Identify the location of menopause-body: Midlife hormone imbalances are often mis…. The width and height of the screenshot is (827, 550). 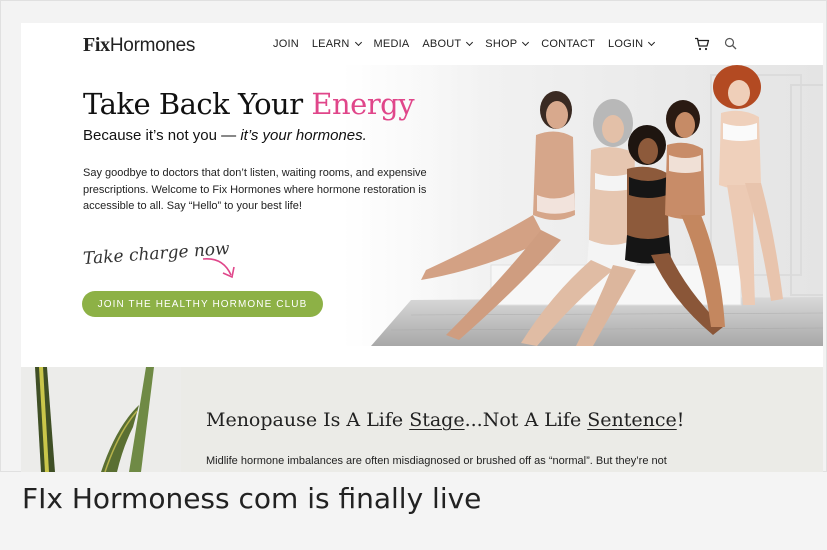
(486, 461).